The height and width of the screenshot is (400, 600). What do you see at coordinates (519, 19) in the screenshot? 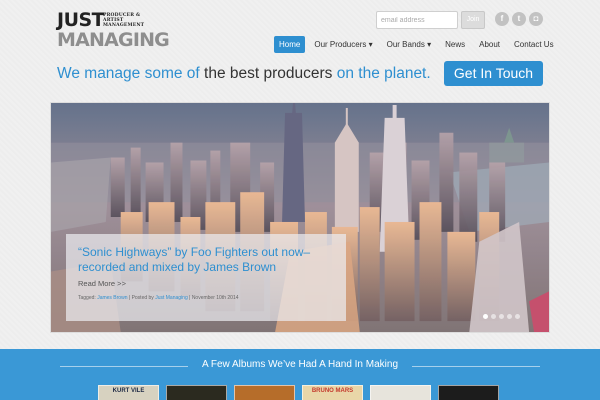
I see `twitter-icon: t` at bounding box center [519, 19].